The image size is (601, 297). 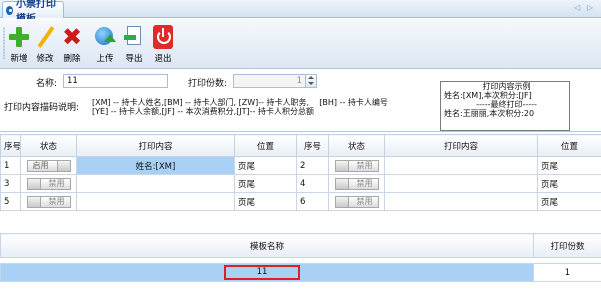 I want to click on tab-bar: 小票打印模板 ◁ ▷, so click(x=300, y=12).